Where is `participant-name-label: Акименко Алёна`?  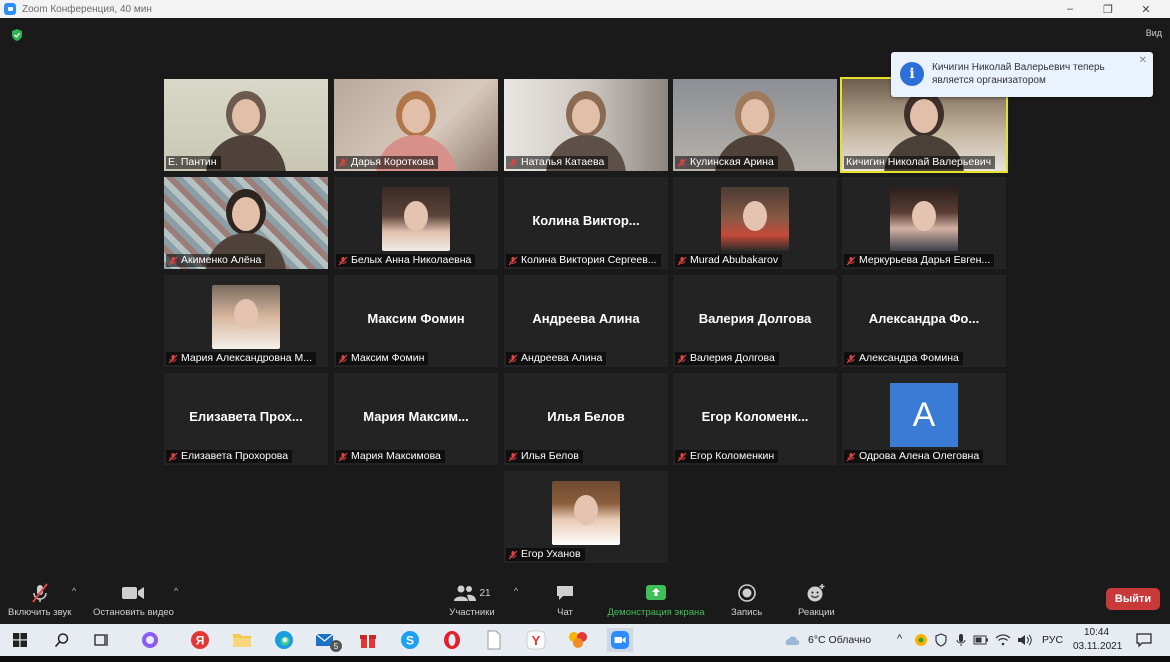 participant-name-label: Акименко Алёна is located at coordinates (216, 260).